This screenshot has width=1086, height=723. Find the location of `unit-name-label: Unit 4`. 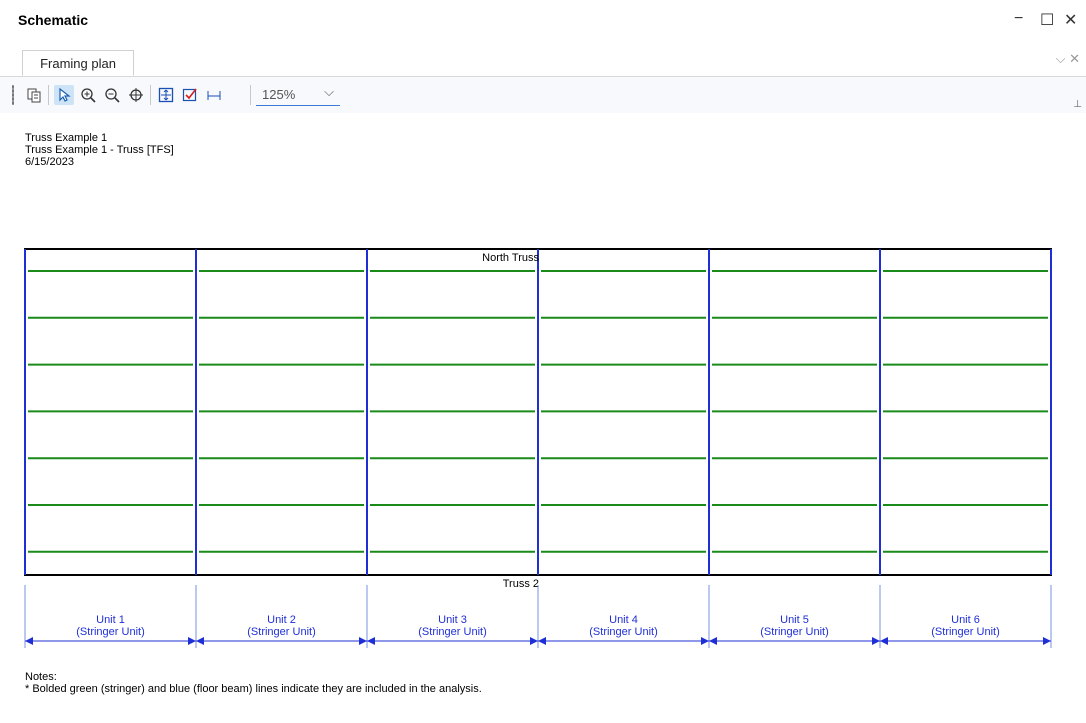

unit-name-label: Unit 4 is located at coordinates (623, 620).